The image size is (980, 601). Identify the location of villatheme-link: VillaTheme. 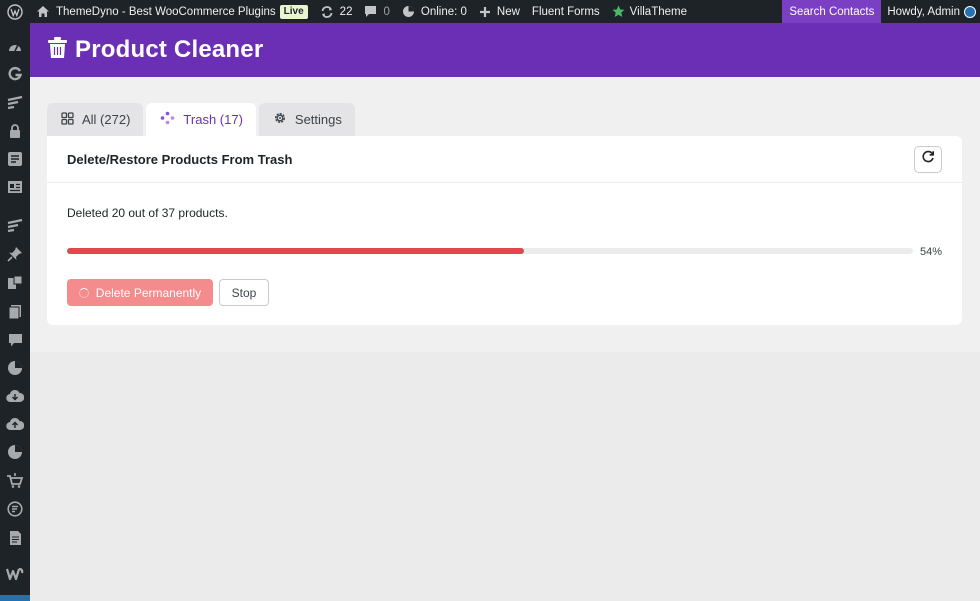
(649, 11).